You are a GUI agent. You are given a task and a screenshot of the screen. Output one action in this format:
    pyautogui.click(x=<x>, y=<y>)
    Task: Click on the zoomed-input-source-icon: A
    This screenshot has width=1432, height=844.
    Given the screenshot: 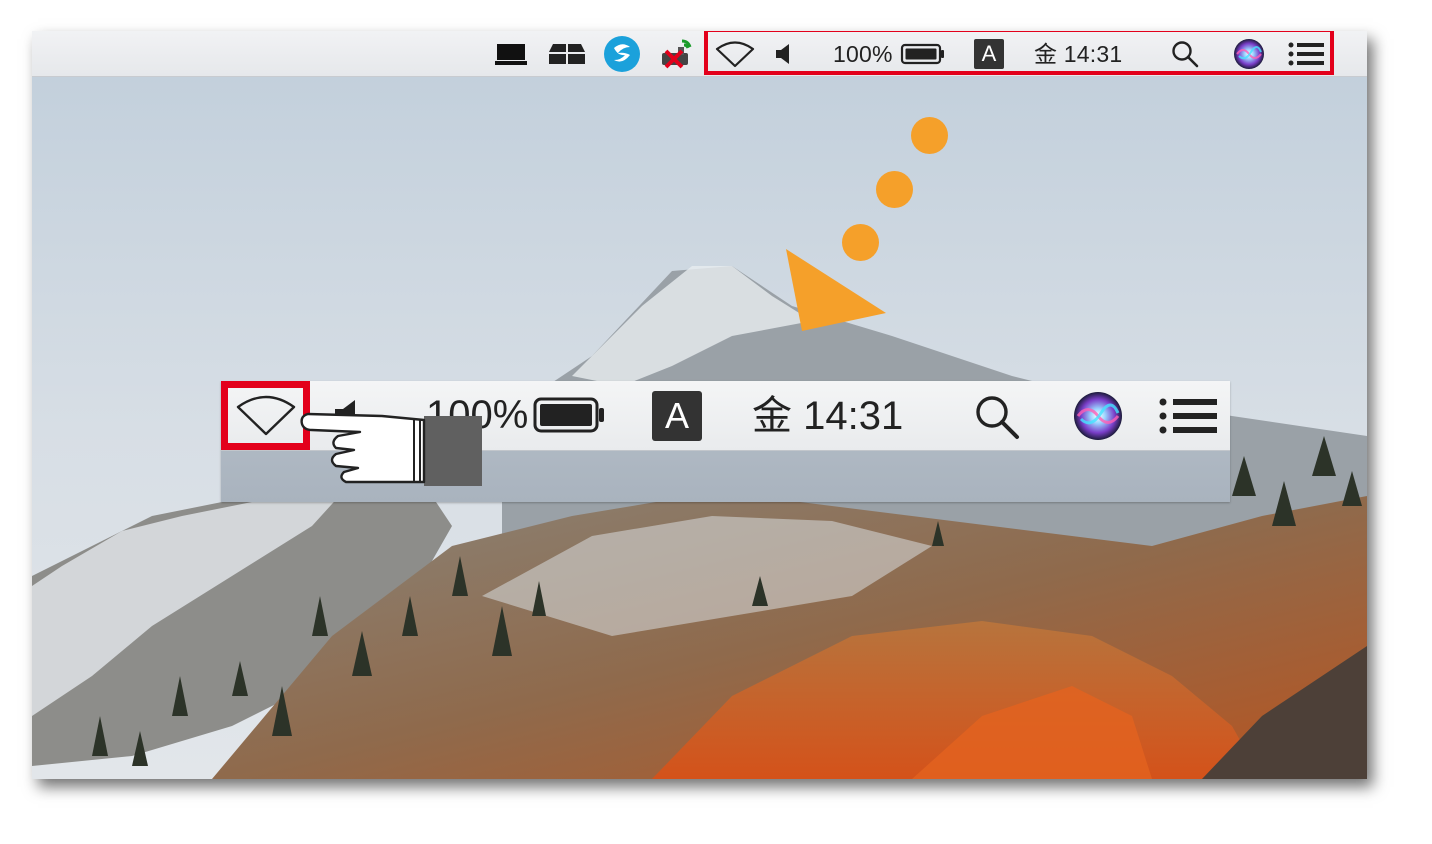 What is the action you would take?
    pyautogui.click(x=677, y=416)
    